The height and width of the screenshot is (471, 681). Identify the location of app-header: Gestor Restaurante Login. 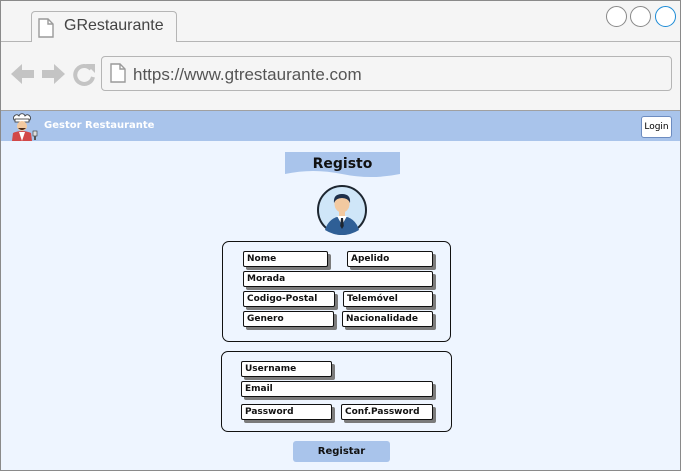
(340, 126).